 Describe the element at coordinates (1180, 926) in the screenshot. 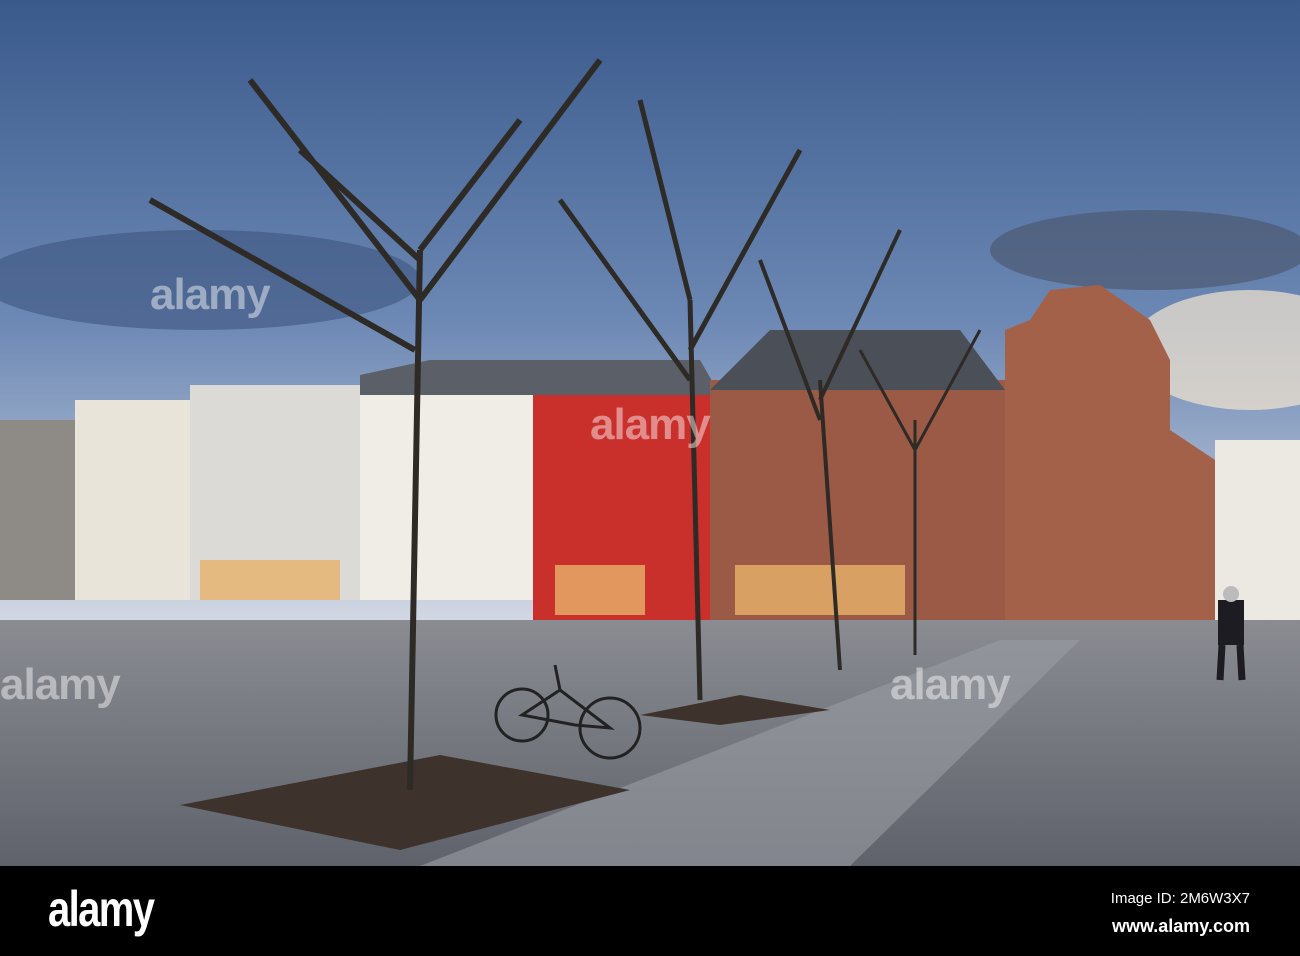

I see `site-url: www.alamy.com` at that location.